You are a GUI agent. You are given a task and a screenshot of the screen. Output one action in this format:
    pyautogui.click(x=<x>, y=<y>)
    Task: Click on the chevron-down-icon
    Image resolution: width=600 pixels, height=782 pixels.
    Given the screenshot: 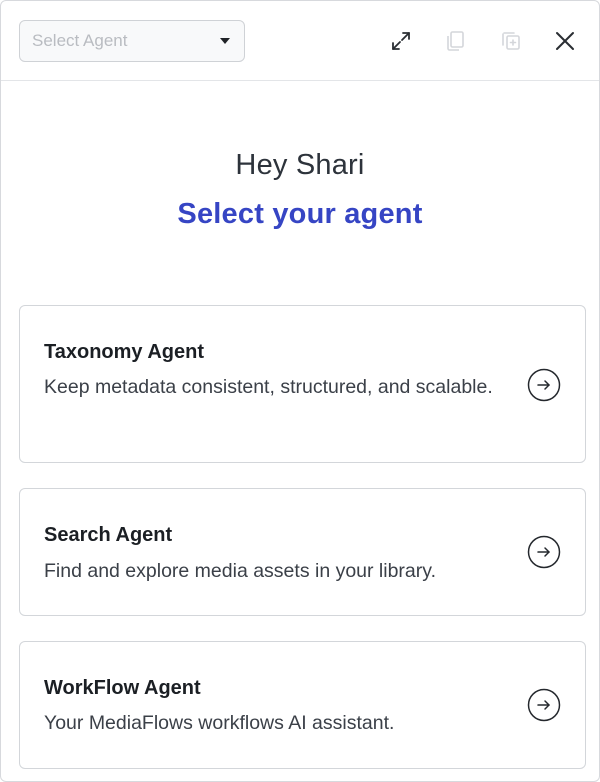 What is the action you would take?
    pyautogui.click(x=225, y=41)
    